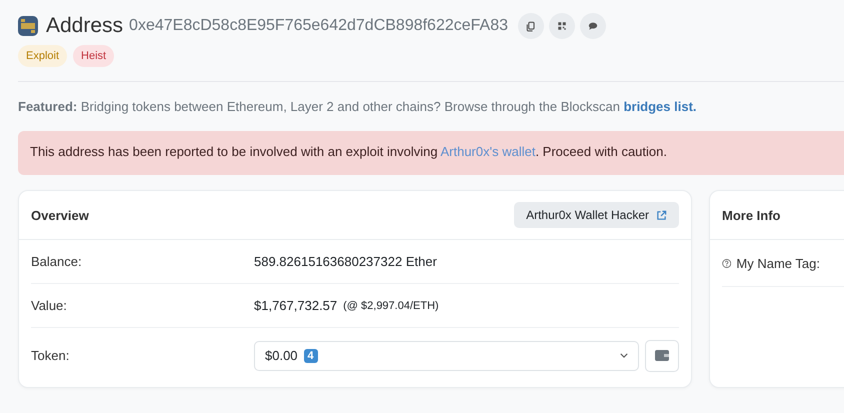 This screenshot has width=844, height=413. Describe the element at coordinates (60, 215) in the screenshot. I see `card-title: Overview` at that location.